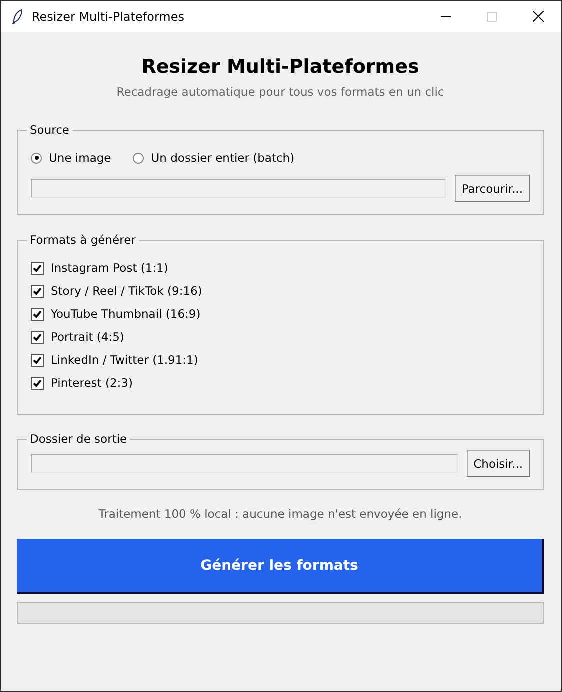 The width and height of the screenshot is (562, 692). What do you see at coordinates (538, 16) in the screenshot?
I see `close-icon` at bounding box center [538, 16].